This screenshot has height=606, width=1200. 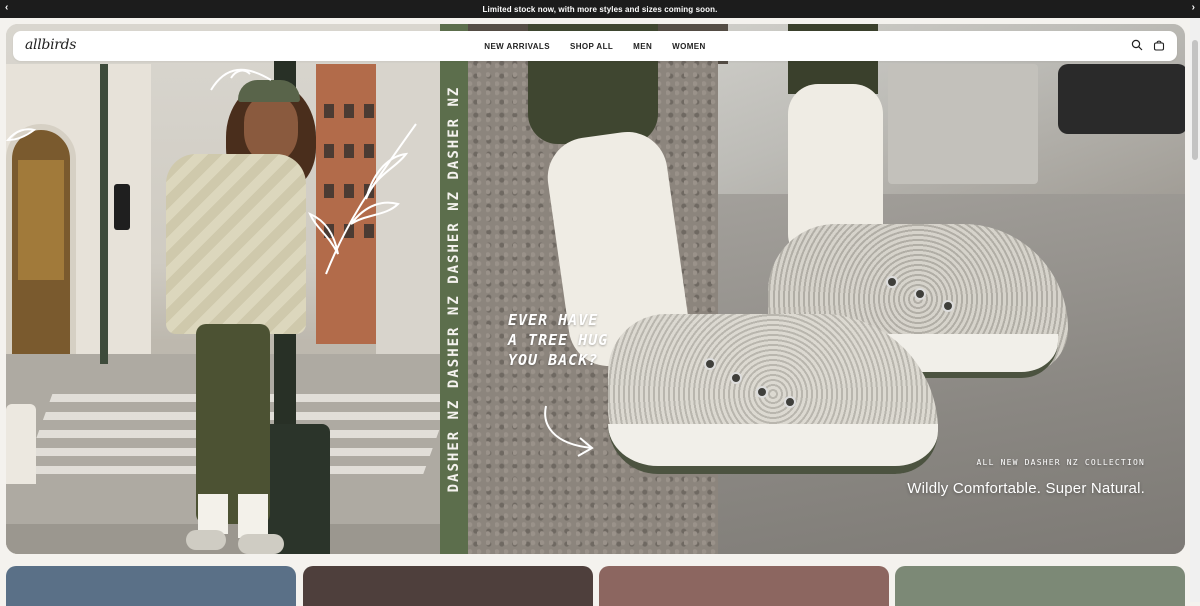 I want to click on search-icon, so click(x=1137, y=45).